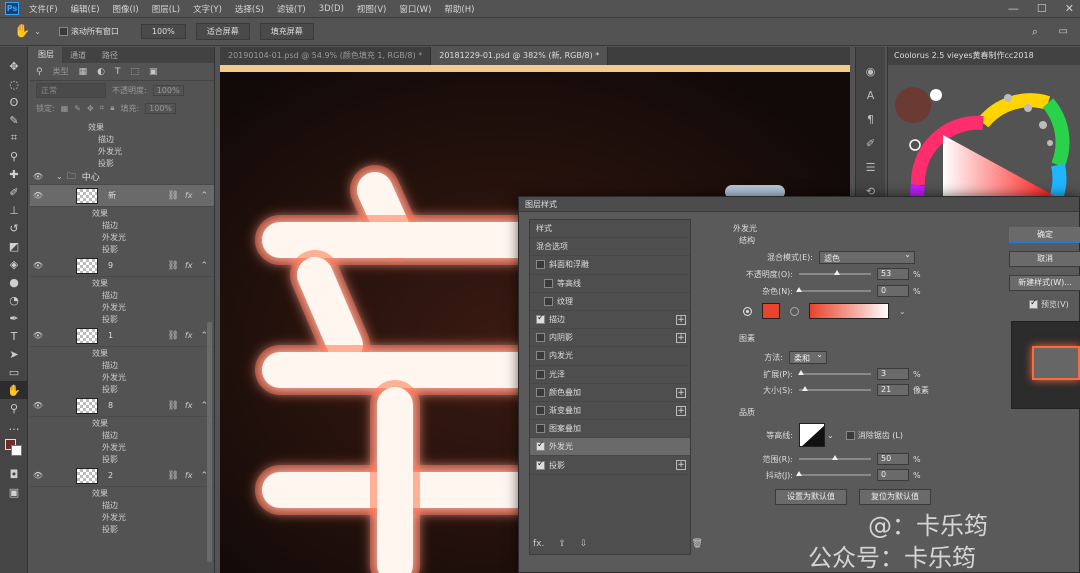  Describe the element at coordinates (83, 72) in the screenshot. I see `filter-pixel-icon: ▦` at that location.